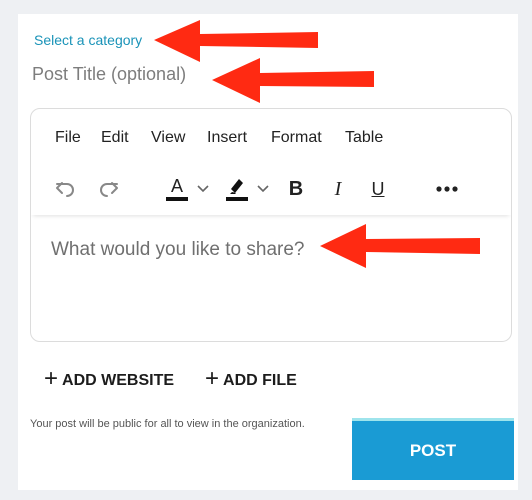 The width and height of the screenshot is (532, 500). I want to click on menu-view: View, so click(168, 138).